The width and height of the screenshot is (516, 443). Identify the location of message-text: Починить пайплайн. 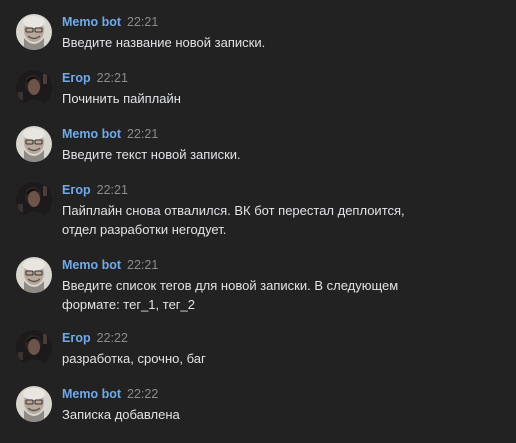
(282, 98).